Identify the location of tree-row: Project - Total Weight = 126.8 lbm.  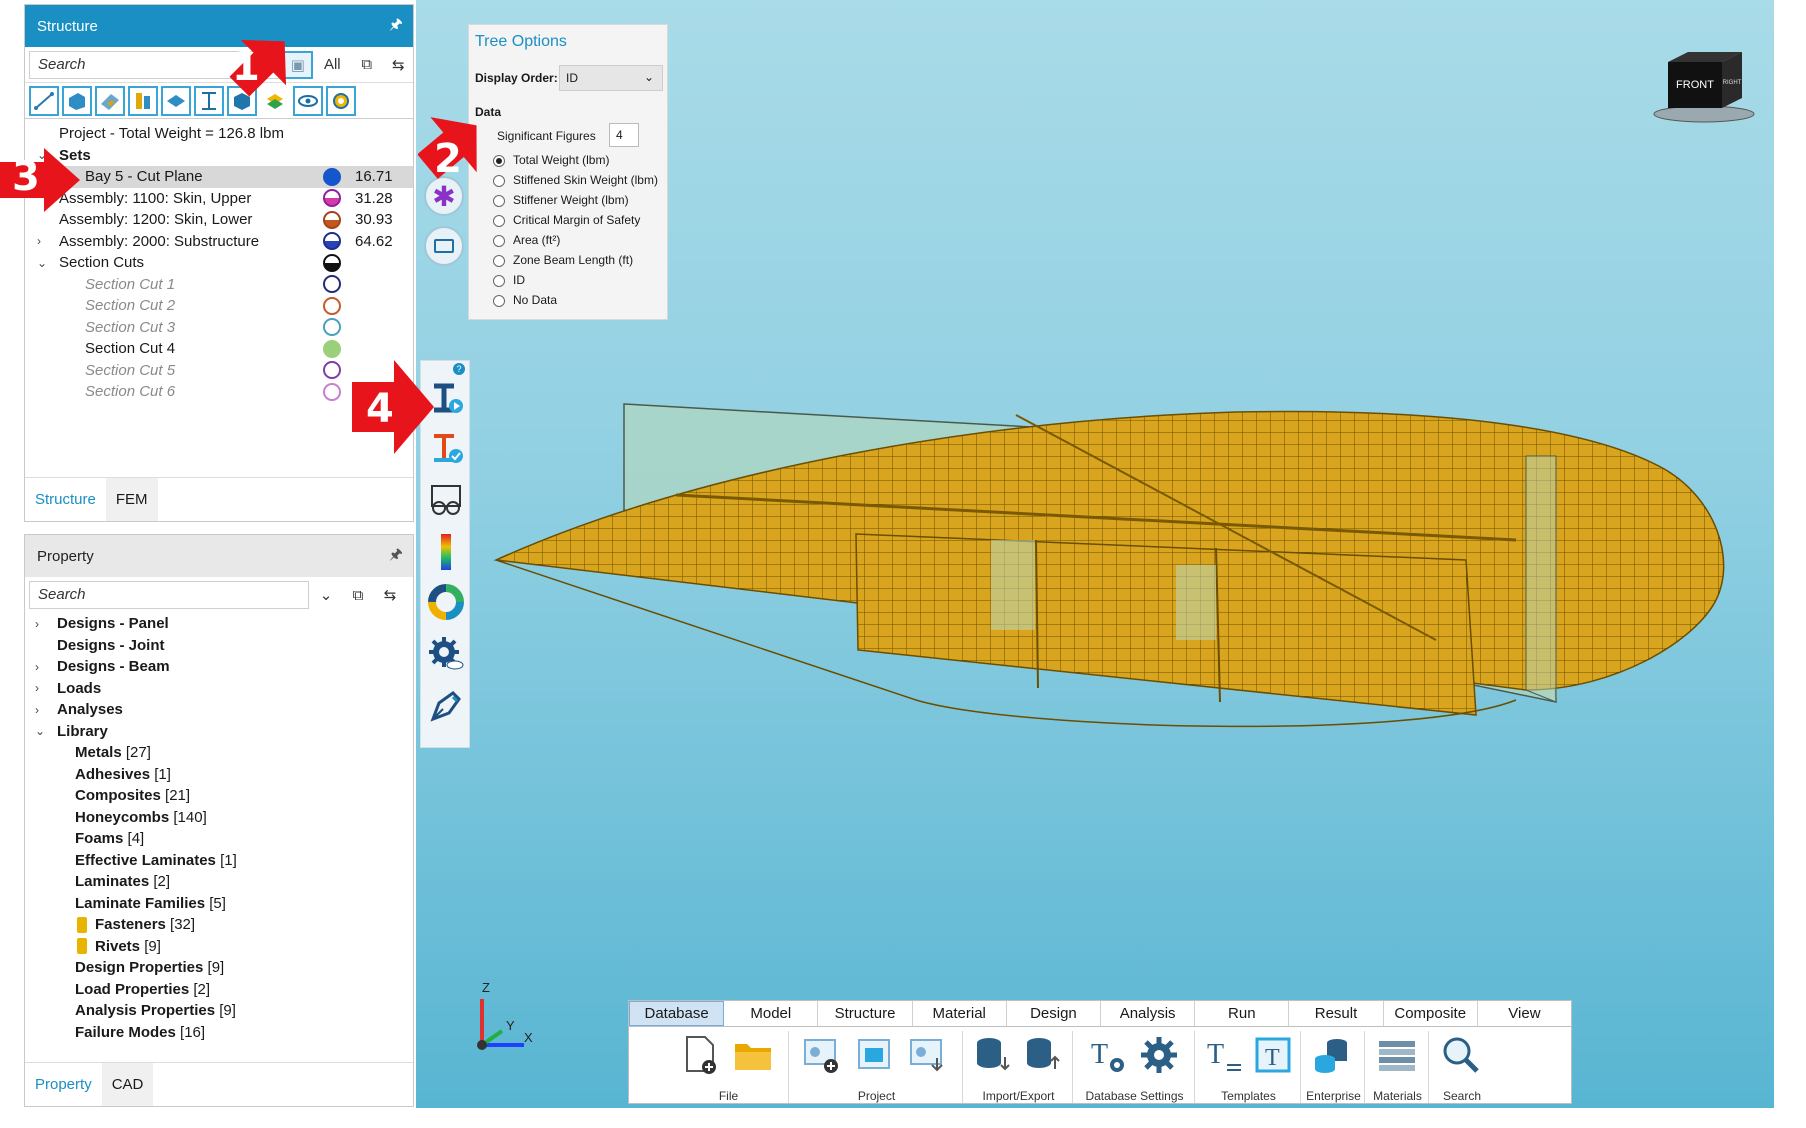
(219, 134).